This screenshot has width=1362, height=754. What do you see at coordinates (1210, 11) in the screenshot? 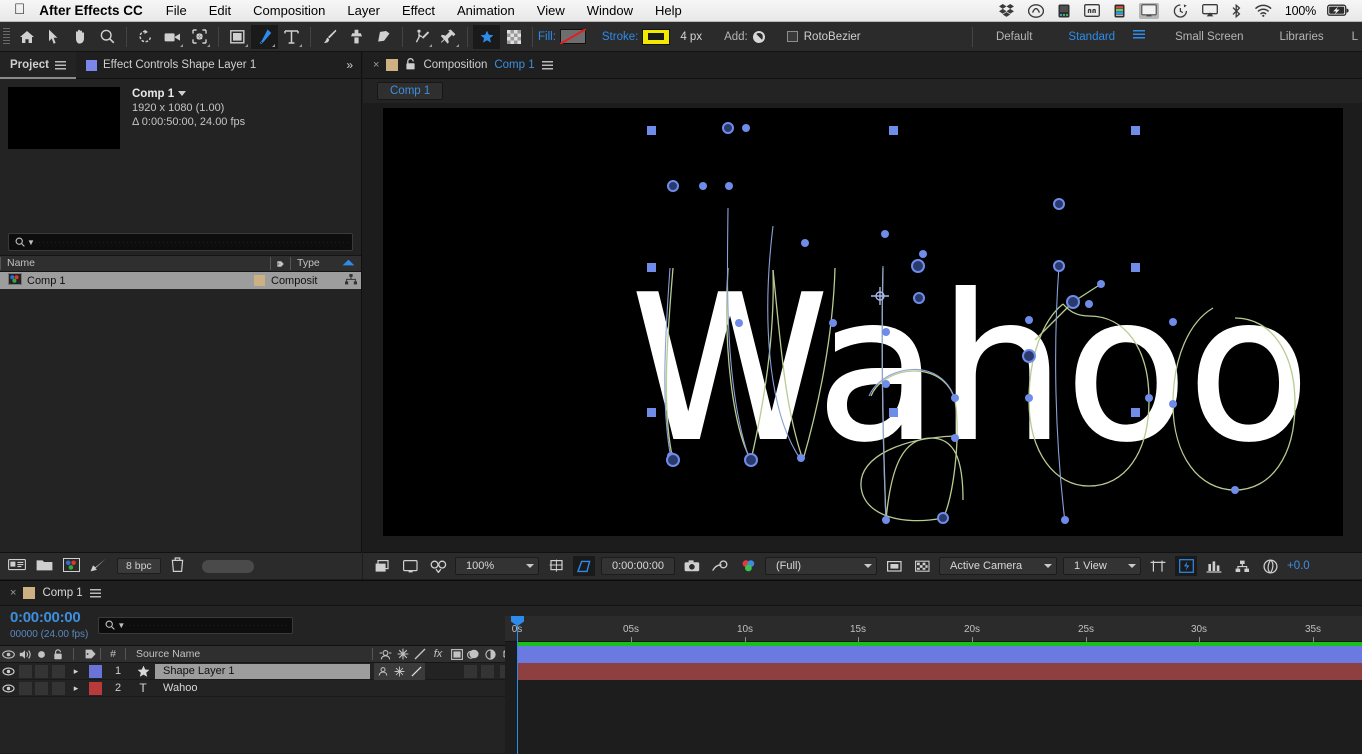
I see `airplay-icon` at bounding box center [1210, 11].